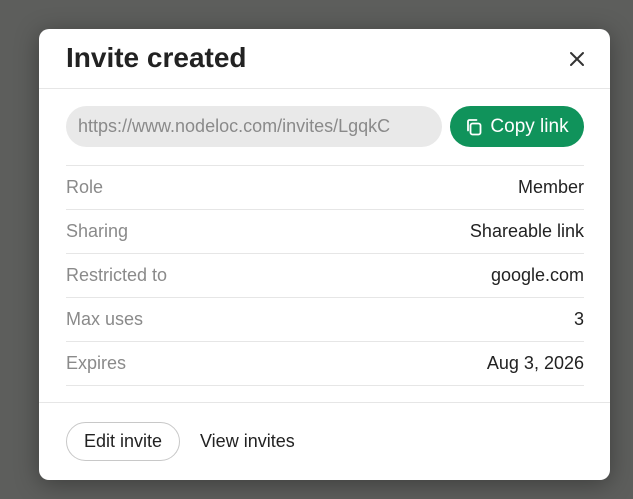 Image resolution: width=633 pixels, height=499 pixels. What do you see at coordinates (325, 232) in the screenshot?
I see `detail-row-sharing: Sharing Shareable link` at bounding box center [325, 232].